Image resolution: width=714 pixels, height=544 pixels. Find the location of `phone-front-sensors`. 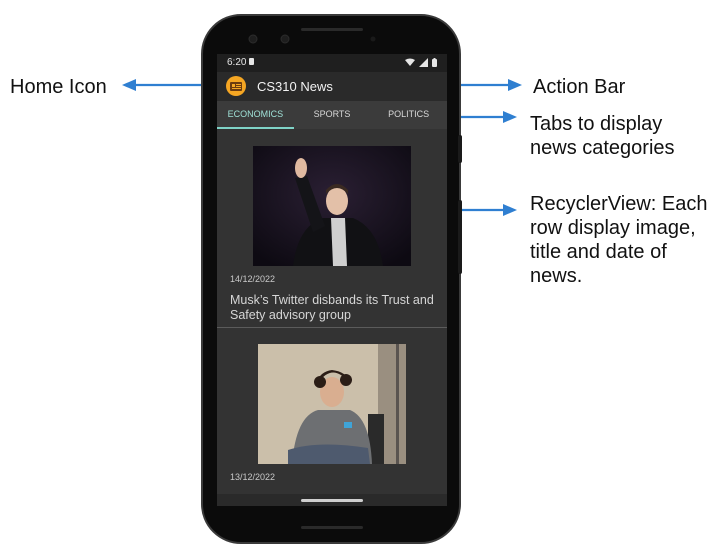

phone-front-sensors is located at coordinates (312, 36).